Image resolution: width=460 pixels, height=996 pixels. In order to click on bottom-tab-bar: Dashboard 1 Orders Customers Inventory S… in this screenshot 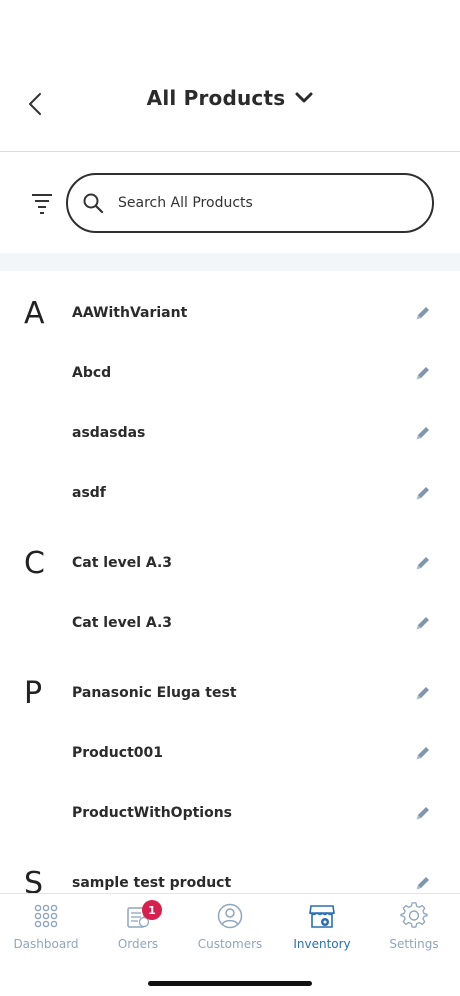, I will do `click(230, 944)`.